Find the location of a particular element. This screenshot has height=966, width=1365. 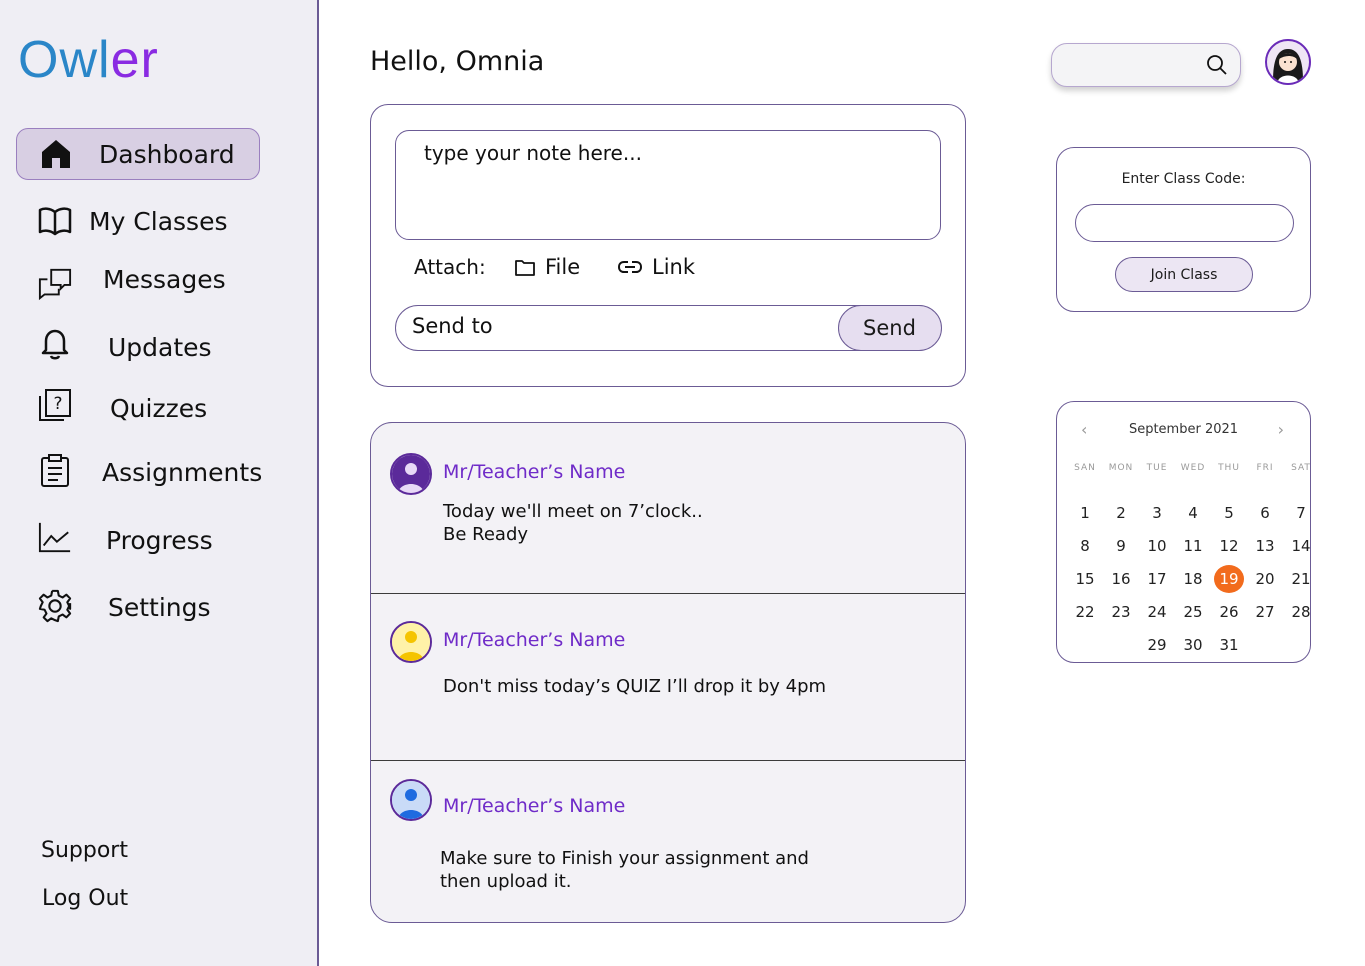

sidebar-item-assignments: Assignments is located at coordinates (161, 472).